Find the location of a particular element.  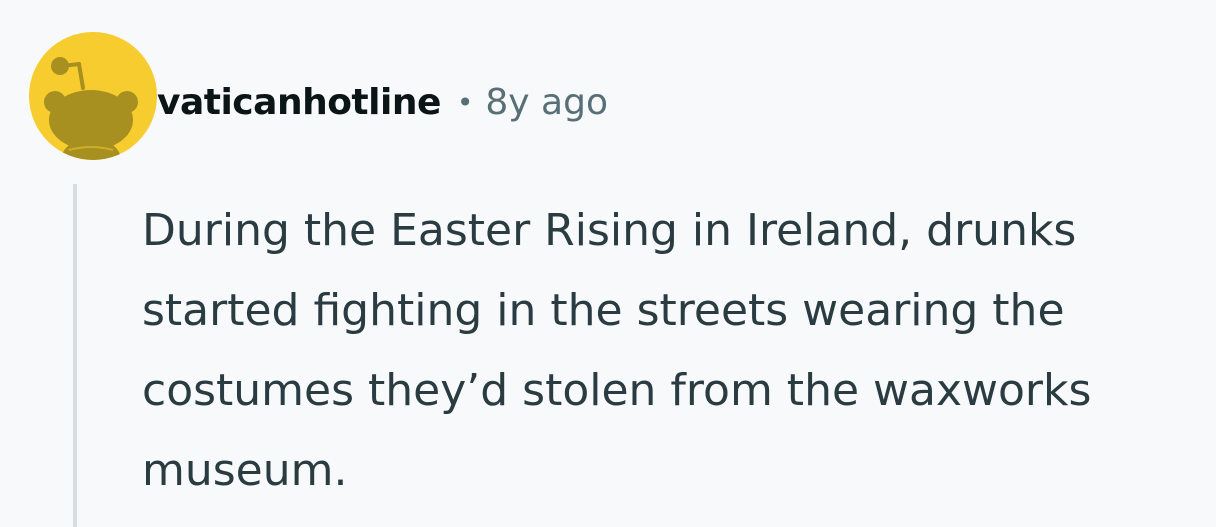

snoo-avatar-icon is located at coordinates (91, 108).